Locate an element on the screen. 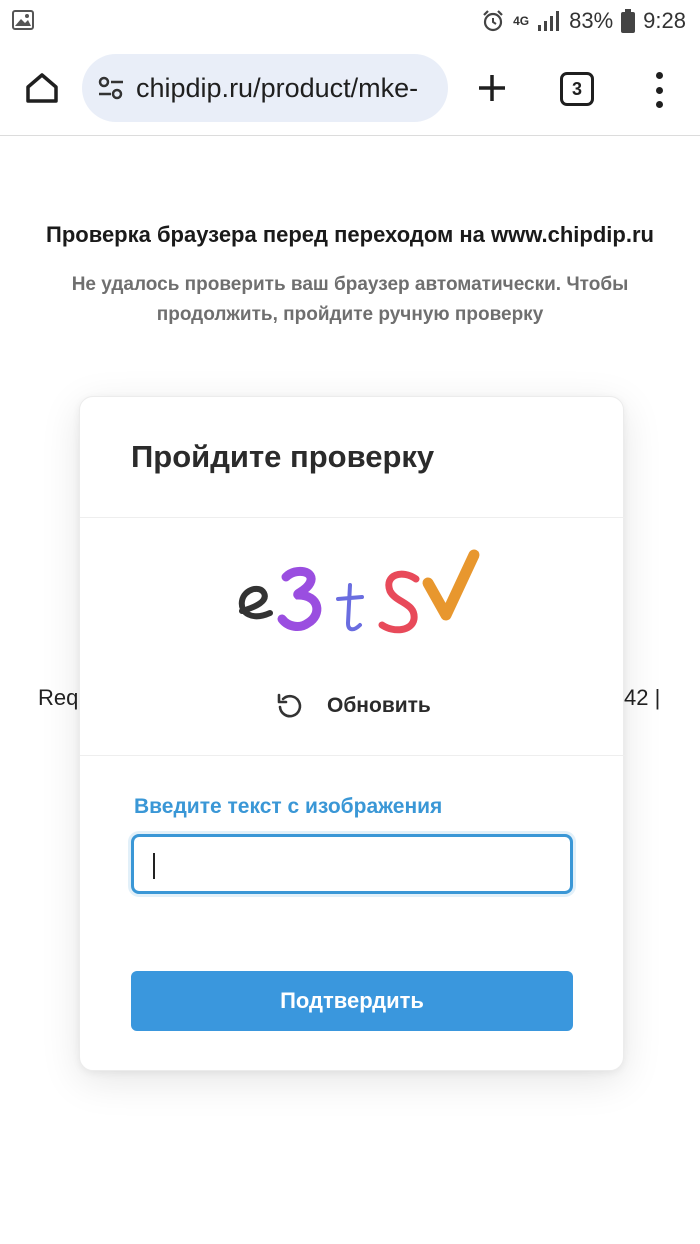 The image size is (700, 1244). refresh-icon is located at coordinates (289, 705).